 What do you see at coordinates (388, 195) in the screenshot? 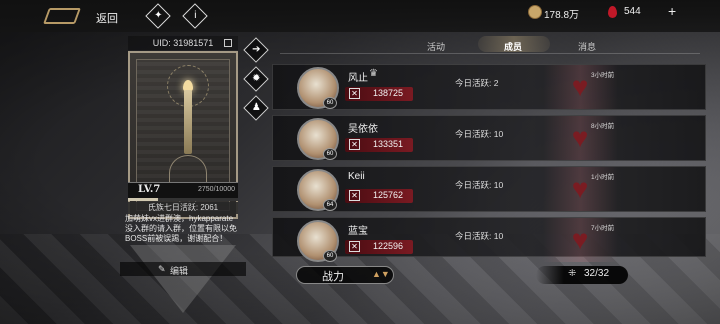
I see `member-power: 125762` at bounding box center [388, 195].